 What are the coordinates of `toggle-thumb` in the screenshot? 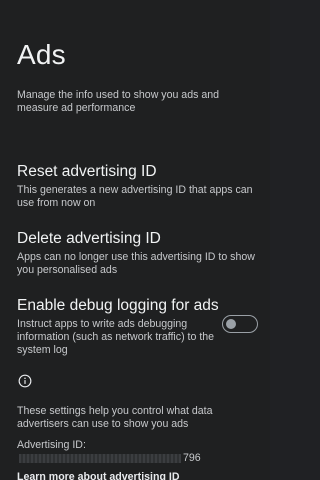 It's located at (230, 323).